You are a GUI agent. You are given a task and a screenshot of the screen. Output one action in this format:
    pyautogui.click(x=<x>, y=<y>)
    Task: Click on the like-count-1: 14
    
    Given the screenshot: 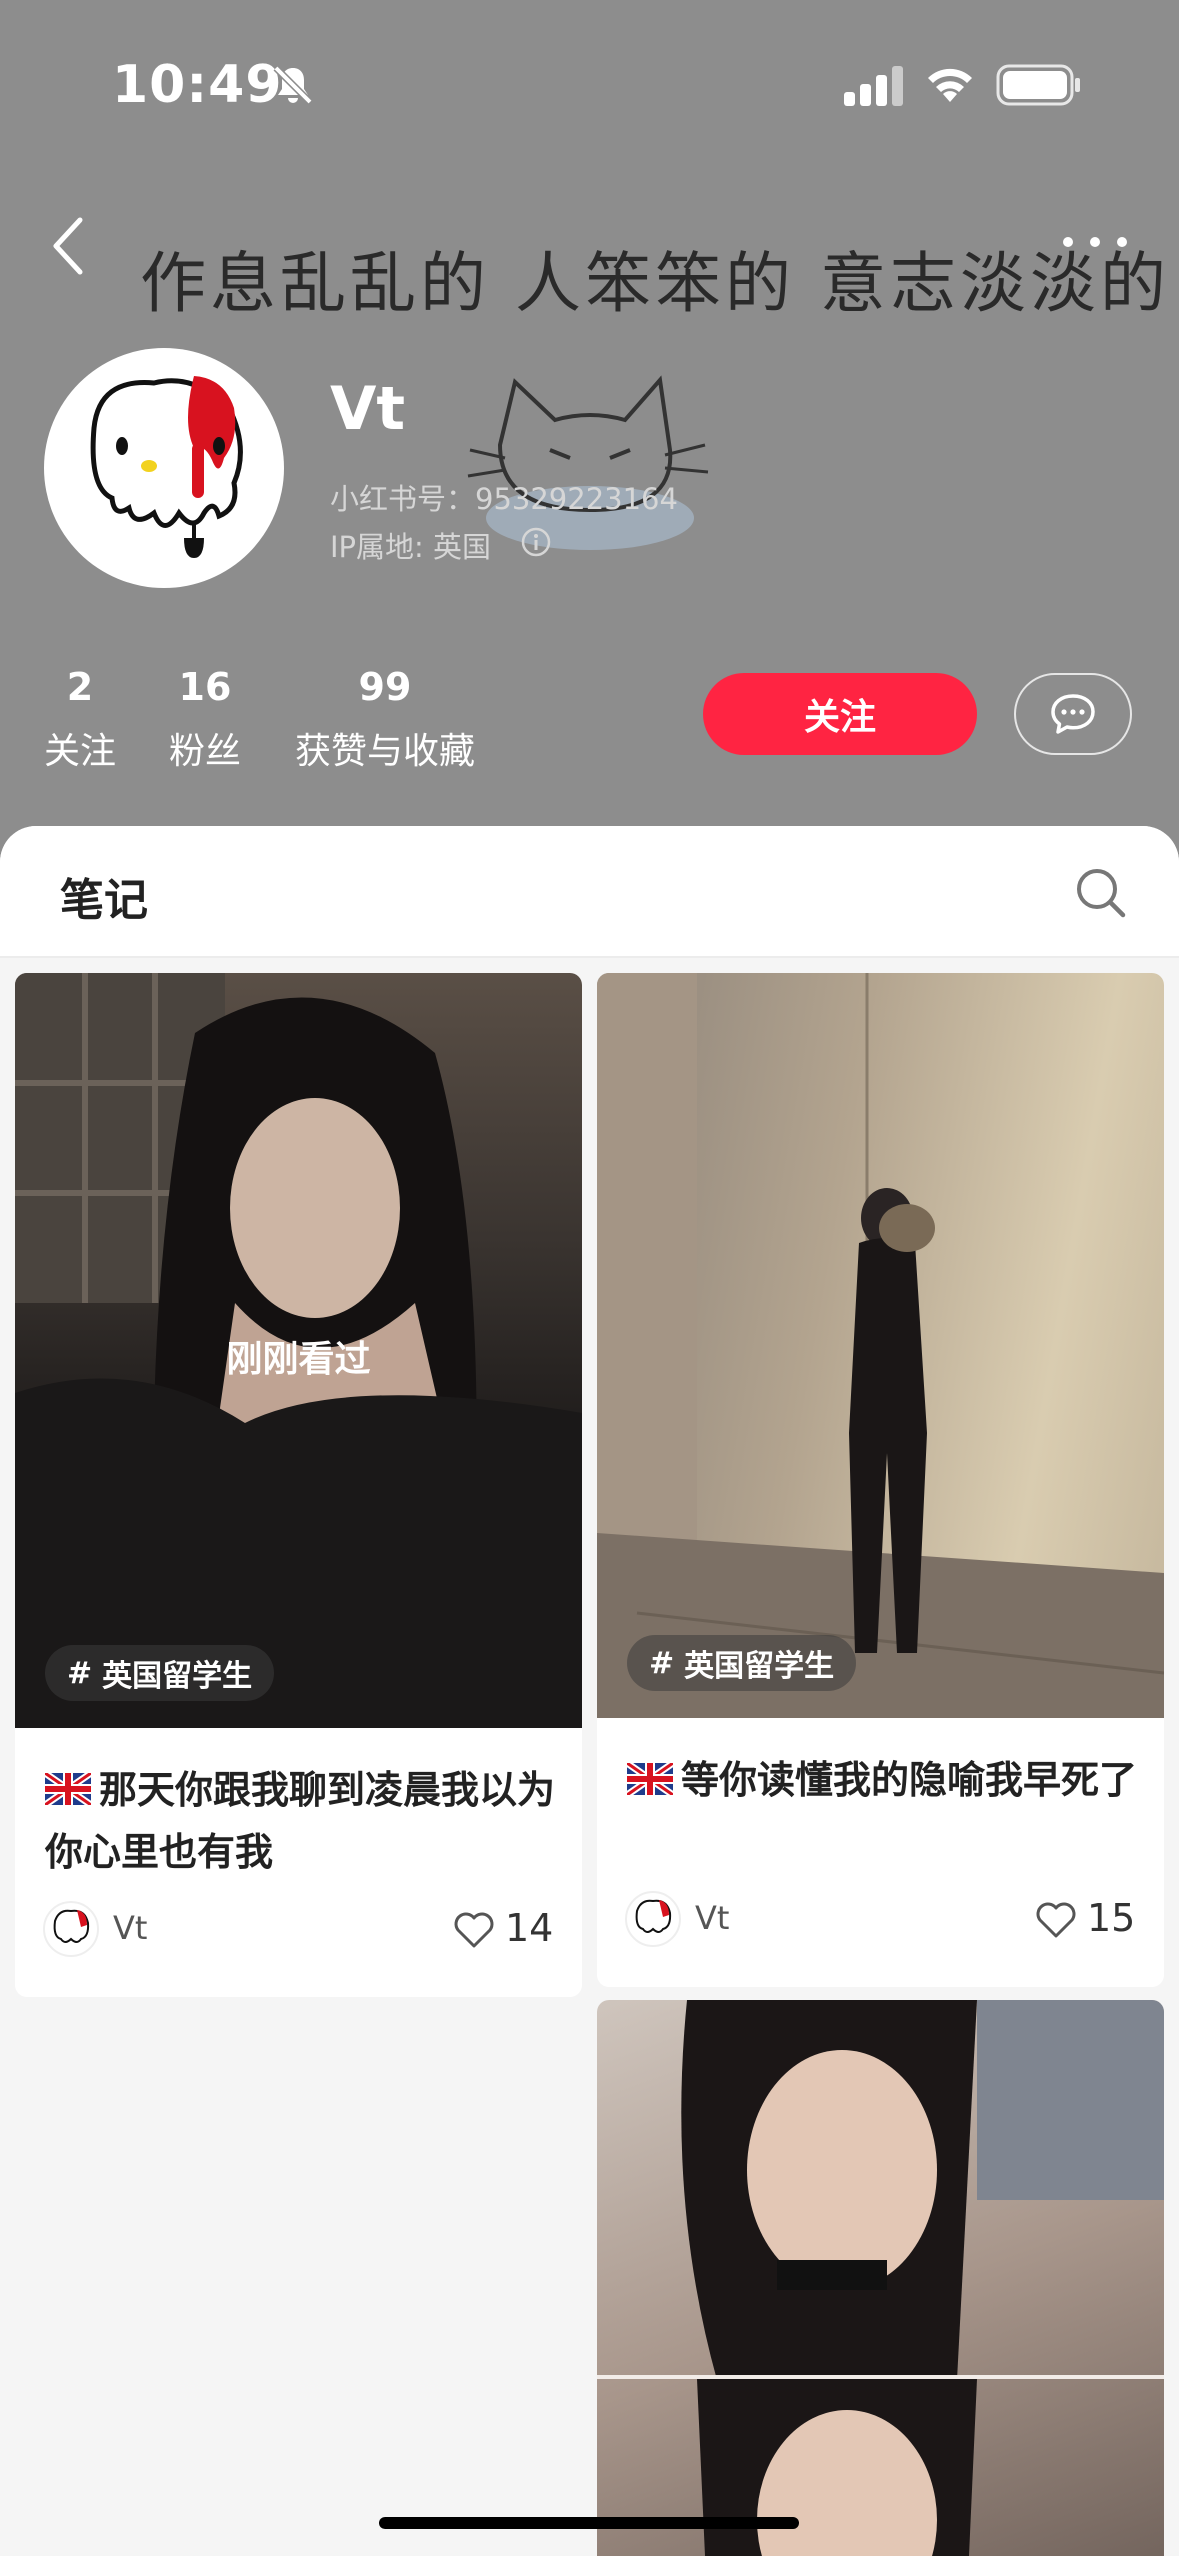 What is the action you would take?
    pyautogui.click(x=529, y=1928)
    